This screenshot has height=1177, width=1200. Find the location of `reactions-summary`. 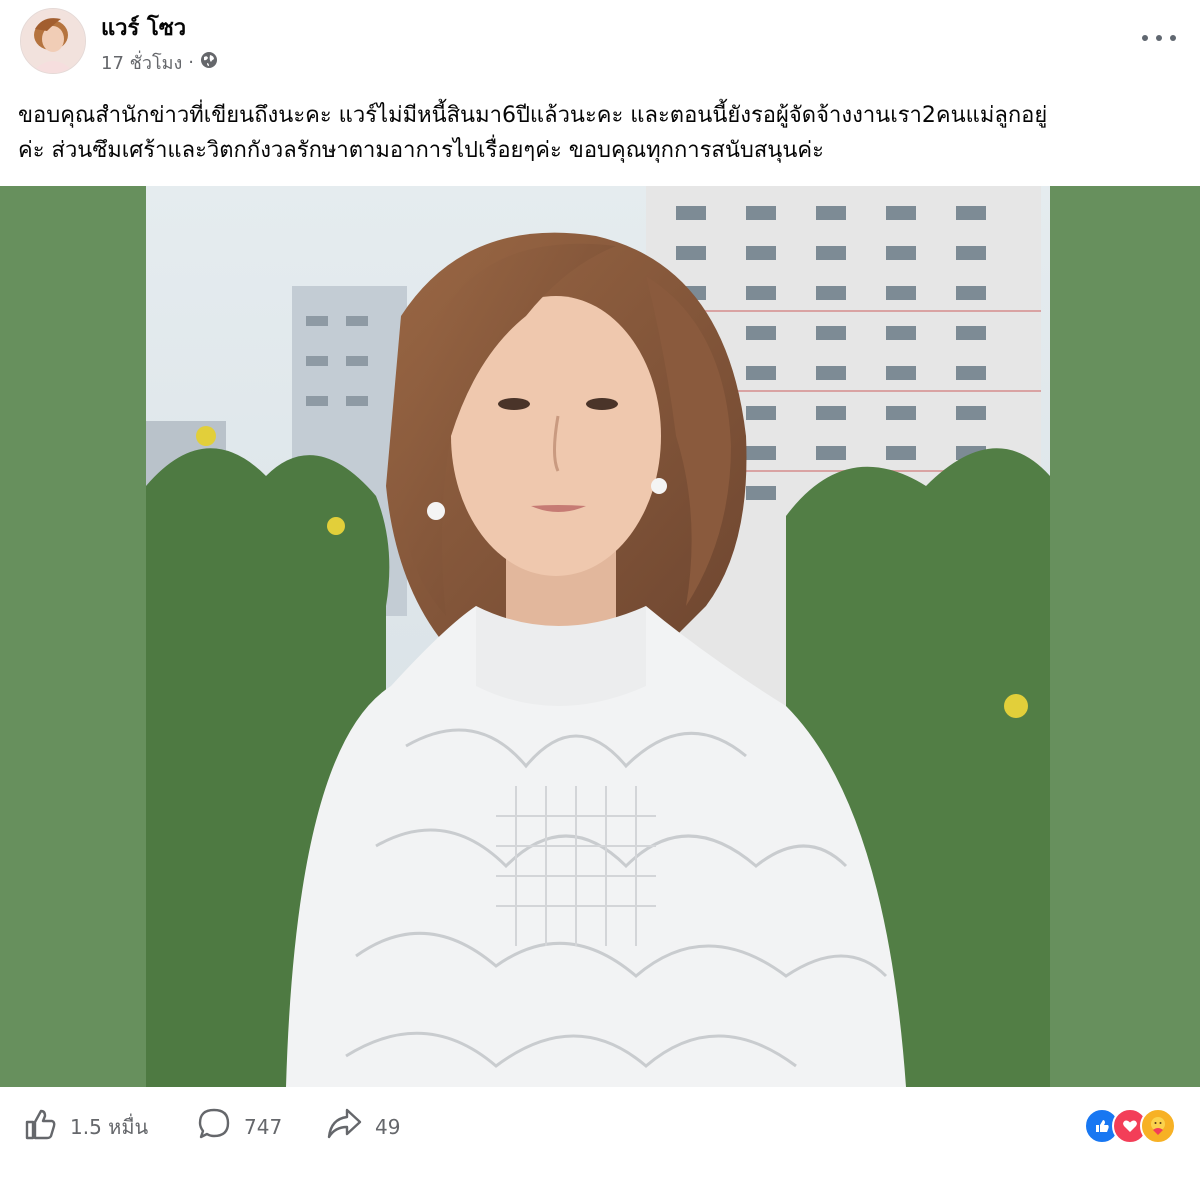

reactions-summary is located at coordinates (1130, 1126).